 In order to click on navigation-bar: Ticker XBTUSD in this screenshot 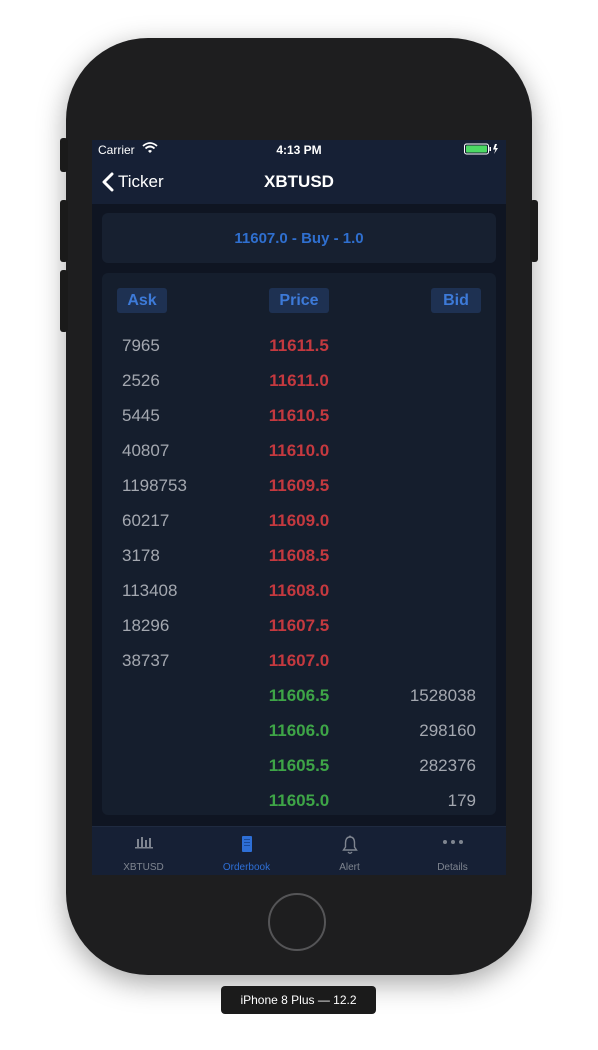, I will do `click(299, 182)`.